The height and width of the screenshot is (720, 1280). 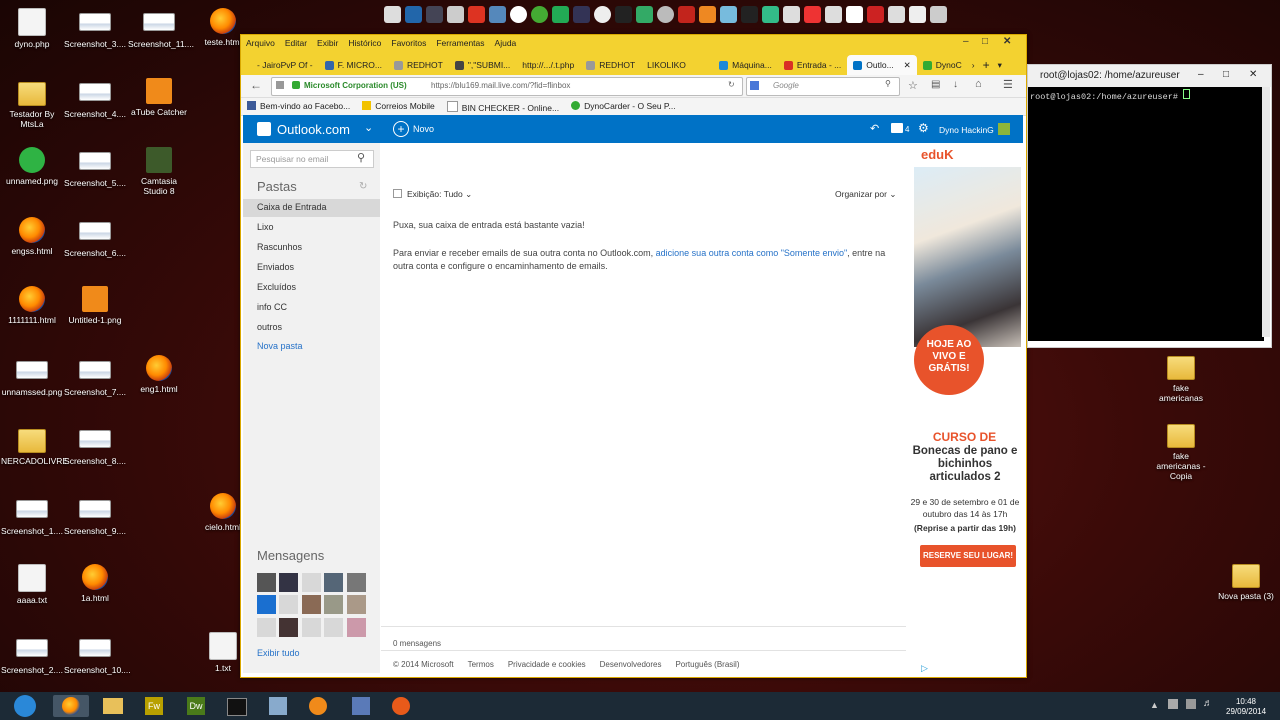 I want to click on menu-icon: ☰, so click(x=1008, y=84).